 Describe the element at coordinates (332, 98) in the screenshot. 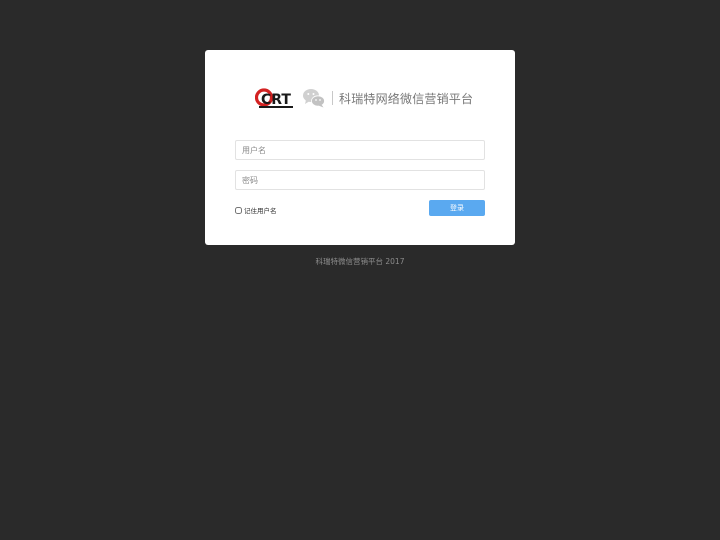

I see `brand-divider` at that location.